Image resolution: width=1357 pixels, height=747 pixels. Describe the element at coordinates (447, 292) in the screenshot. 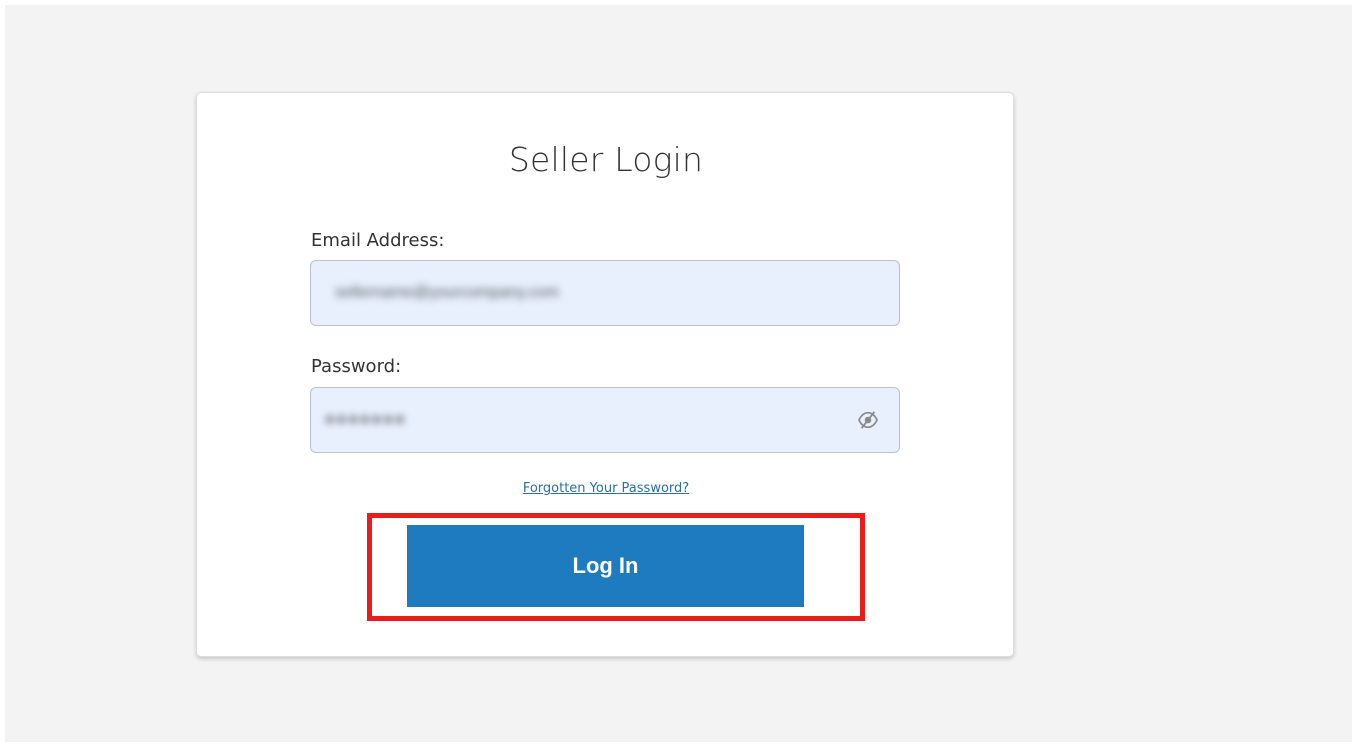

I see `email-value: sellername@yourcompany.com` at that location.